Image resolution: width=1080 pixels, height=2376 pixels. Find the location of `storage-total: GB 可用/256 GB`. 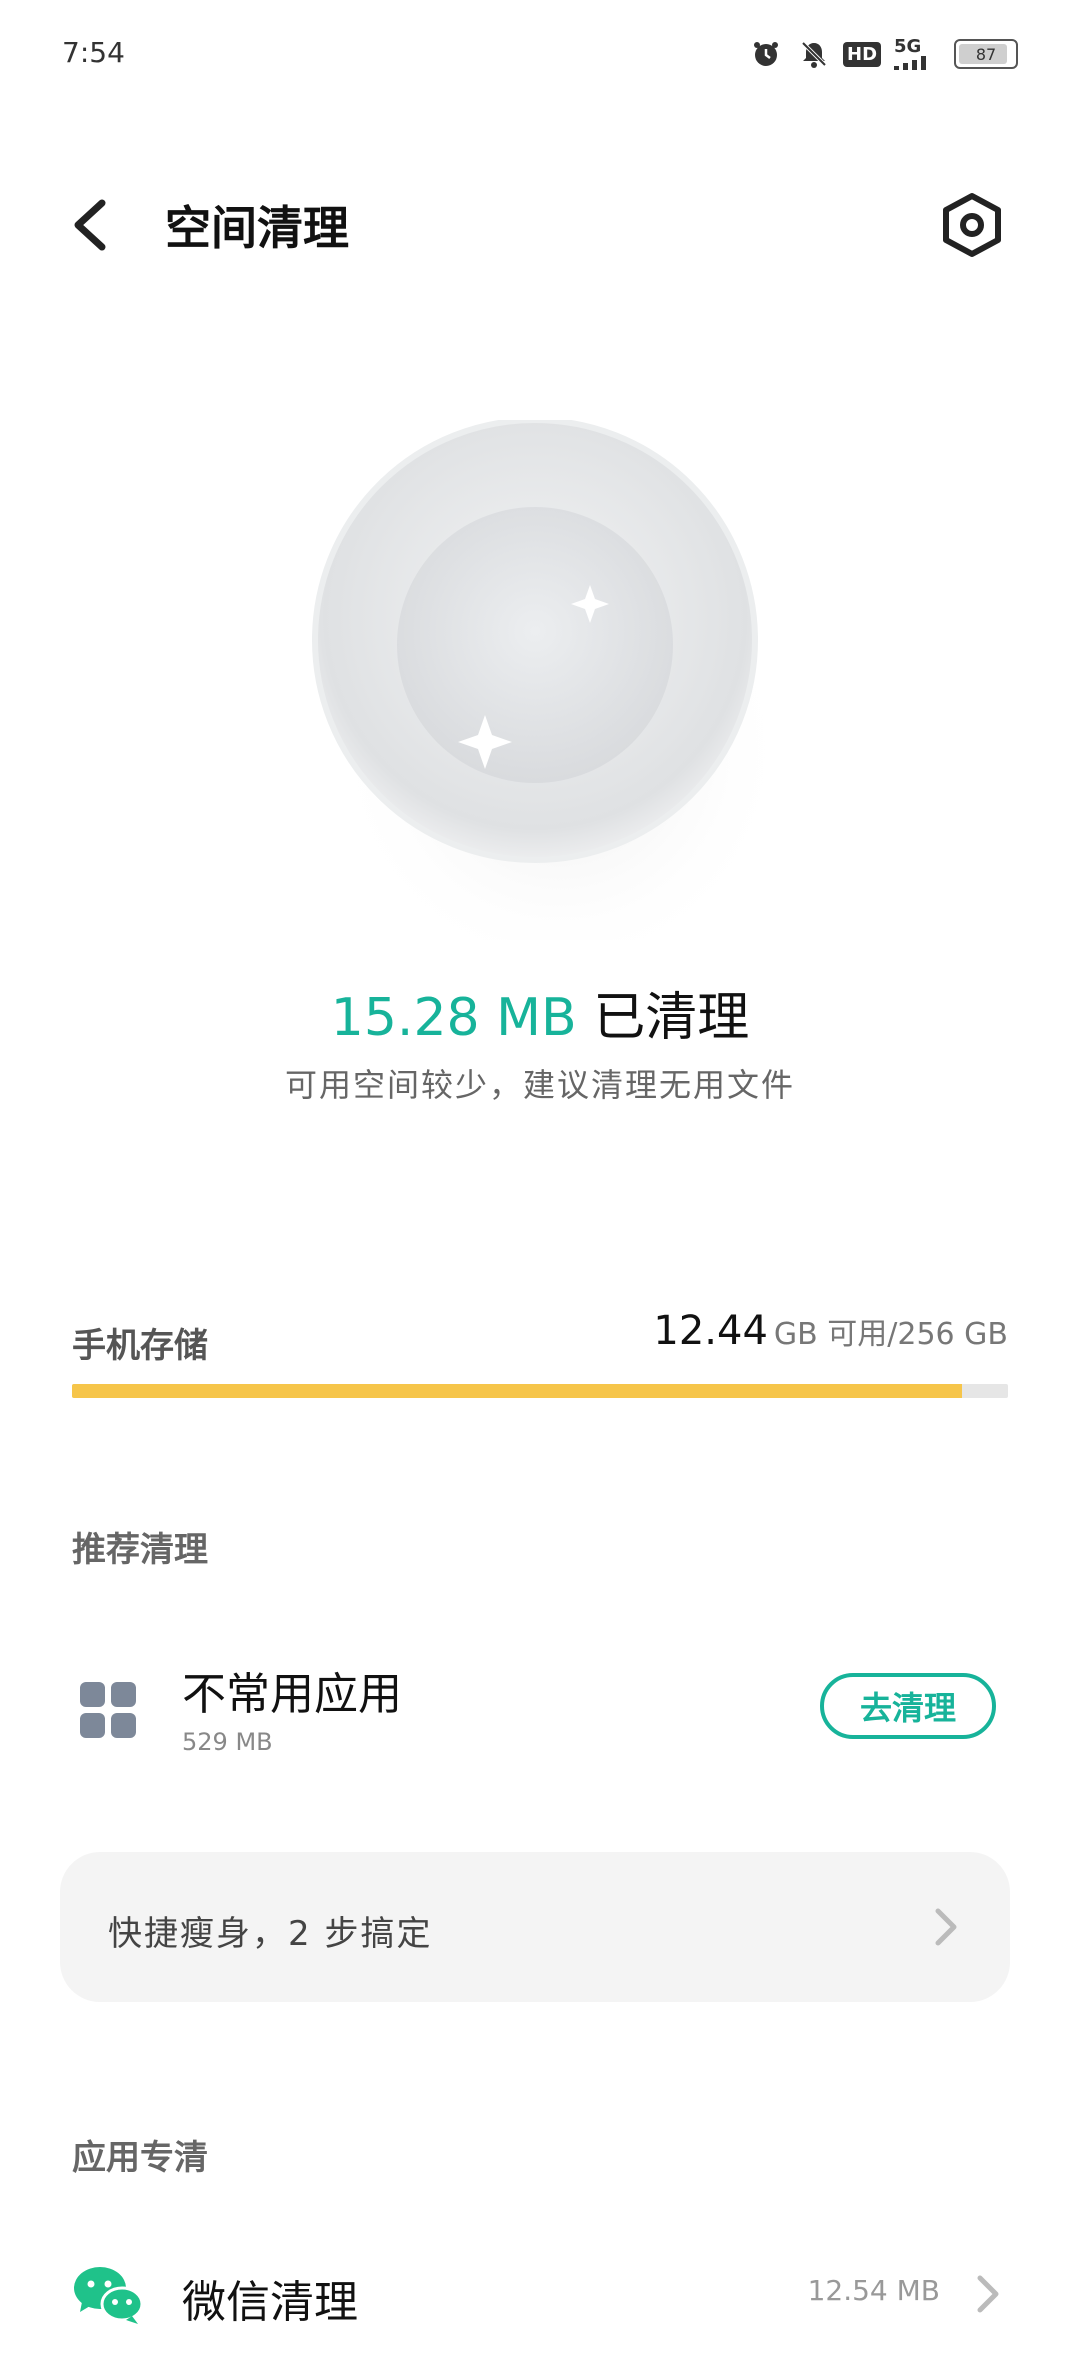

storage-total: GB 可用/256 GB is located at coordinates (890, 1334).